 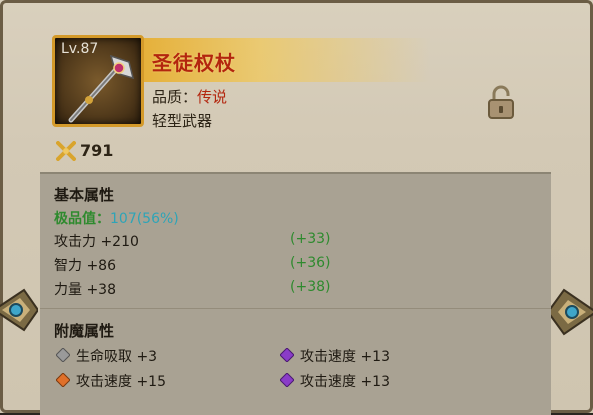 What do you see at coordinates (182, 121) in the screenshot?
I see `item-type: 轻型武器` at bounding box center [182, 121].